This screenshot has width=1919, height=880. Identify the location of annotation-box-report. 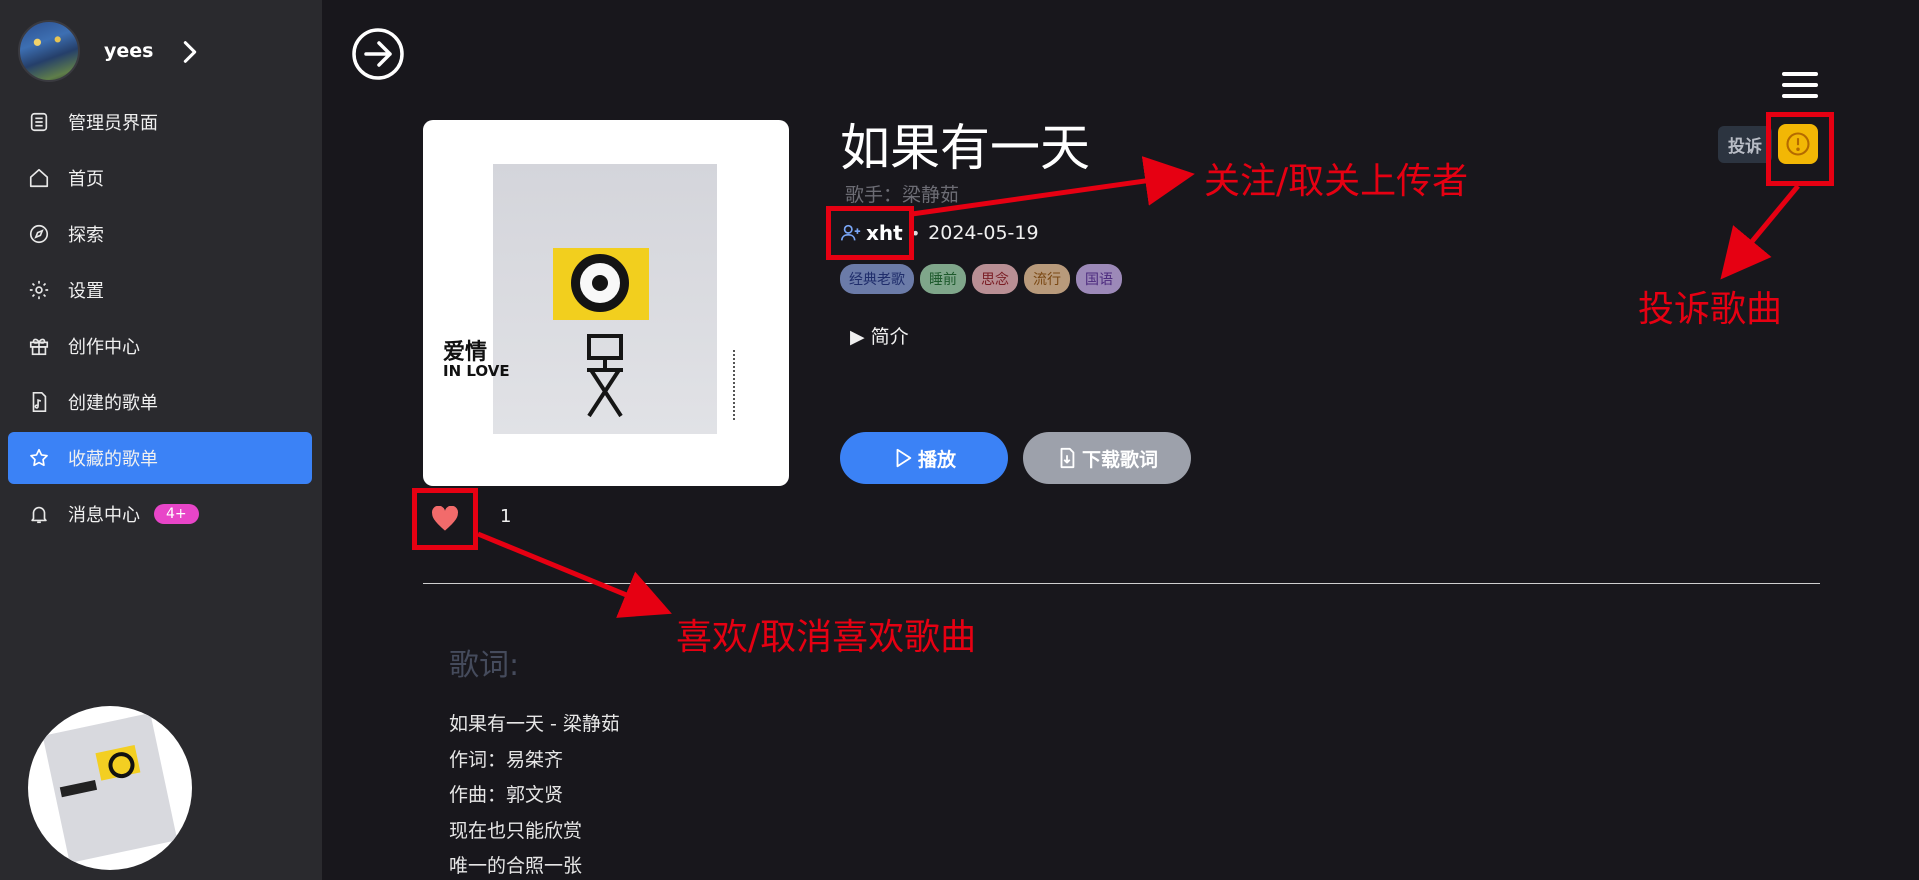
(1800, 149).